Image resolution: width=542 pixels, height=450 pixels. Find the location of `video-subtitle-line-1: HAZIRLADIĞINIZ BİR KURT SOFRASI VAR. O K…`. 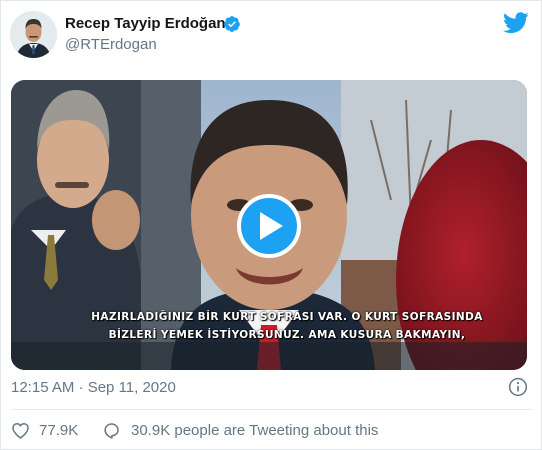

video-subtitle-line-1: HAZIRLADIĞINIZ BİR KURT SOFRASI VAR. O K… is located at coordinates (287, 317).